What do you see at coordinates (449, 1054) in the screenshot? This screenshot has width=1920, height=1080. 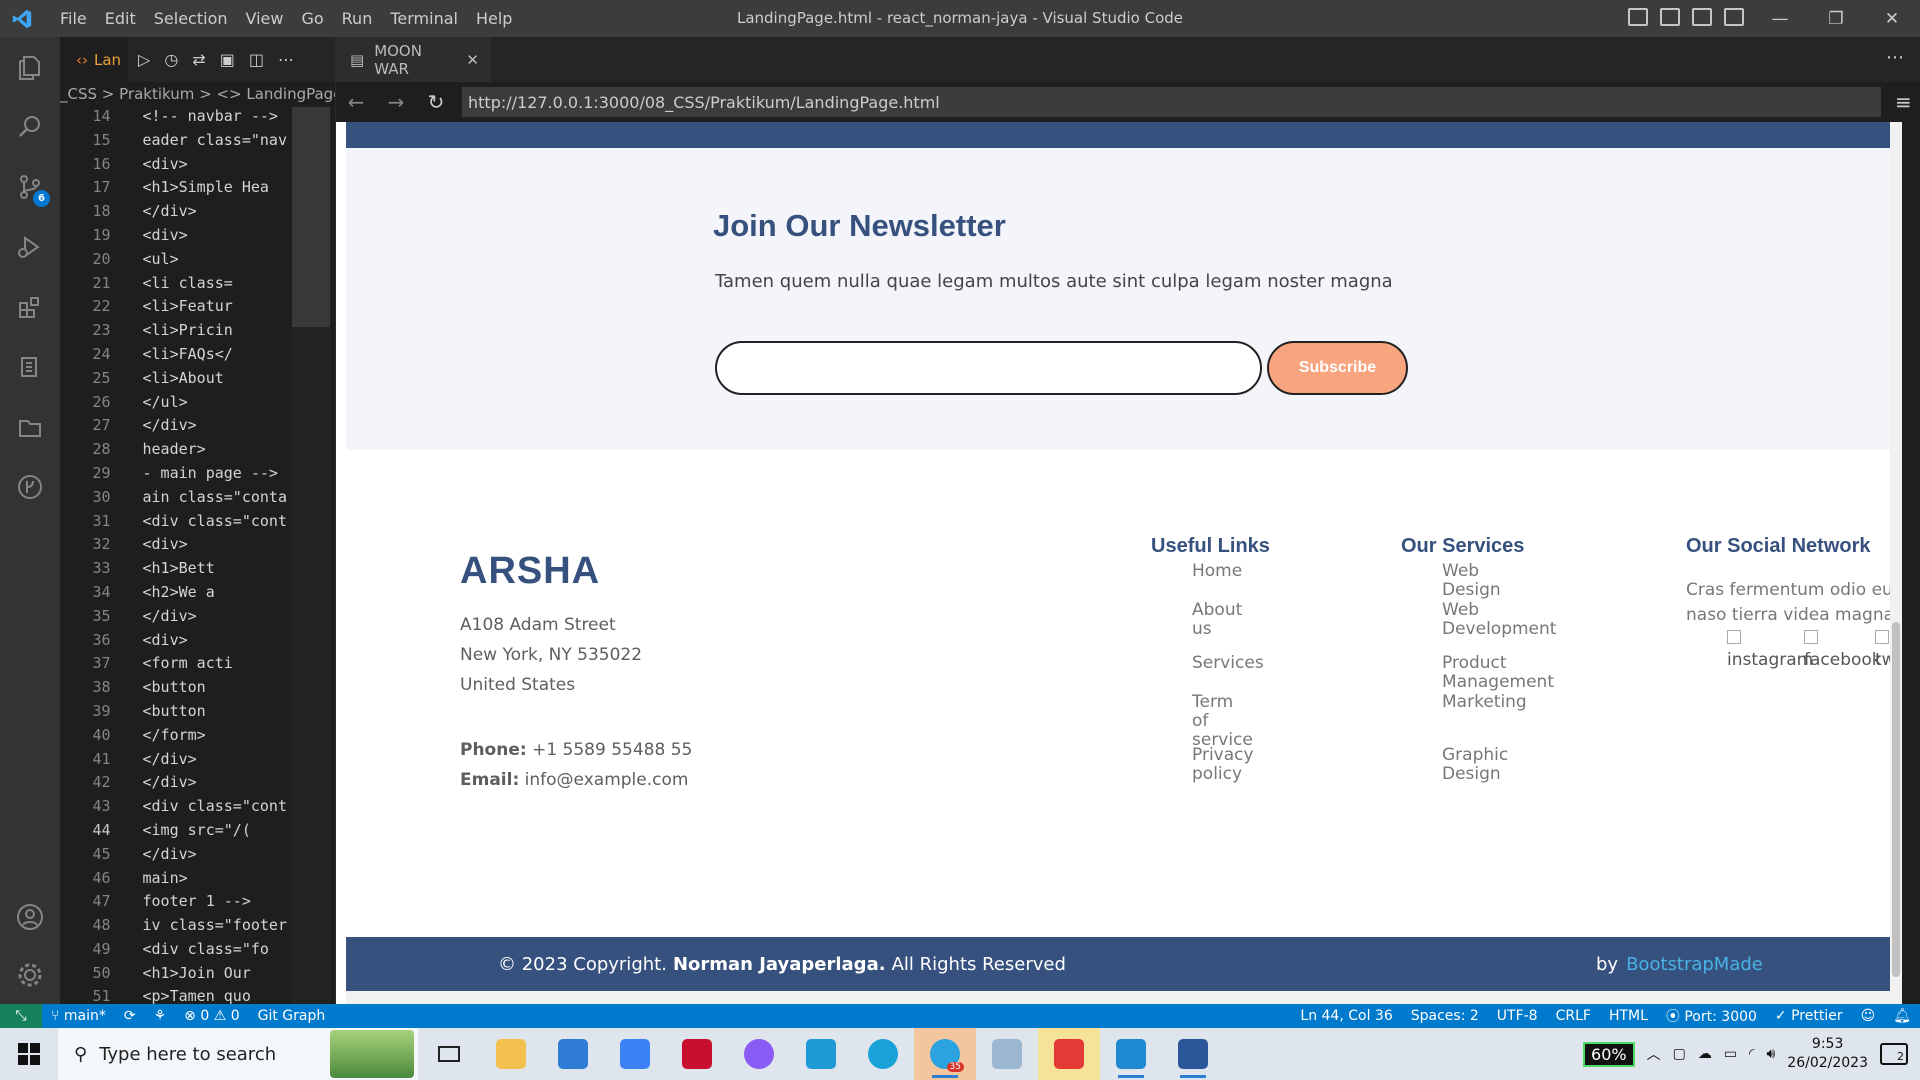 I see `task-view-icon` at bounding box center [449, 1054].